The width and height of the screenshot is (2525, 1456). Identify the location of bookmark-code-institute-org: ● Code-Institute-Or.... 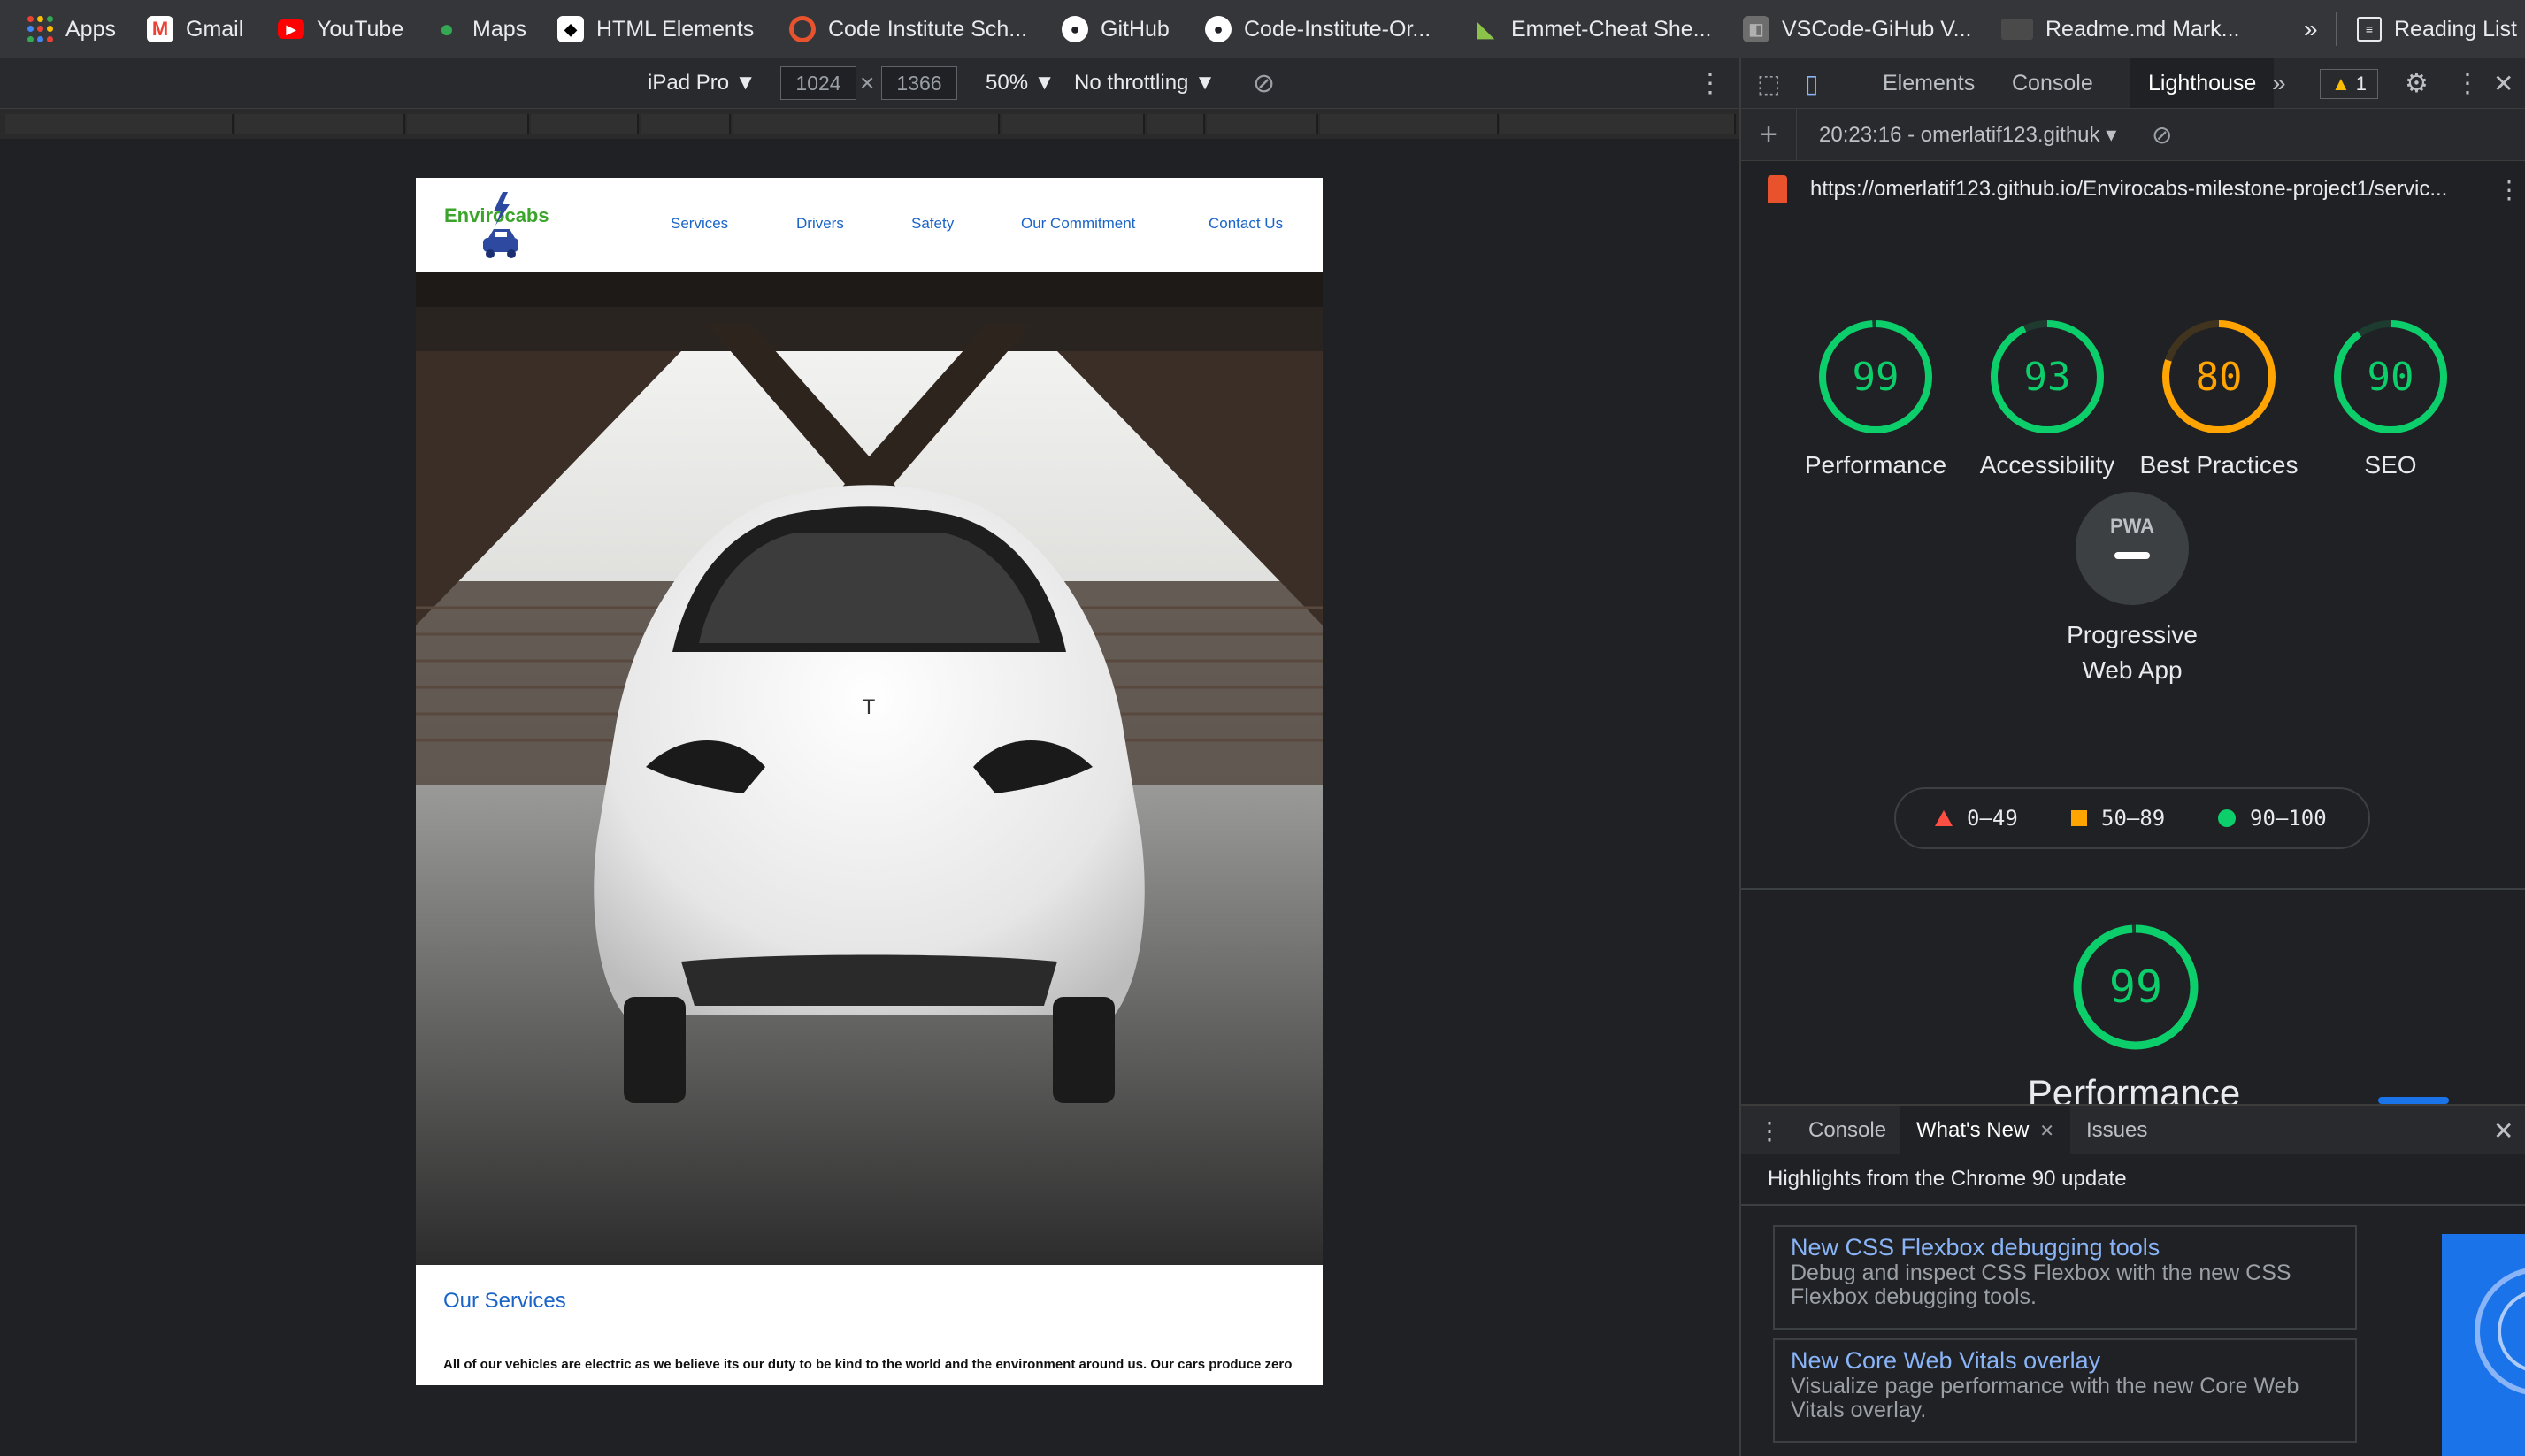
(1318, 29).